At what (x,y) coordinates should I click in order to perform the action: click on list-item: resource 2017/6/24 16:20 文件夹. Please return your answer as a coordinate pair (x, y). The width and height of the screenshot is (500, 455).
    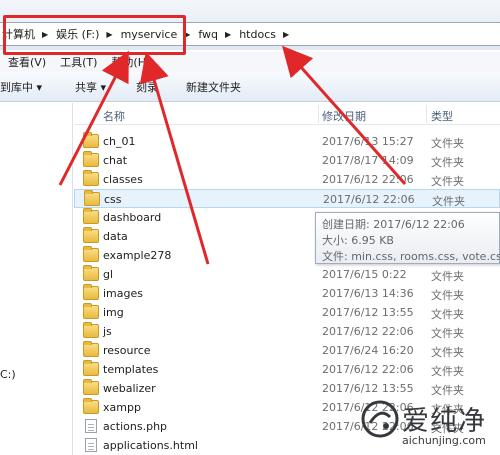
    Looking at the image, I should click on (287, 350).